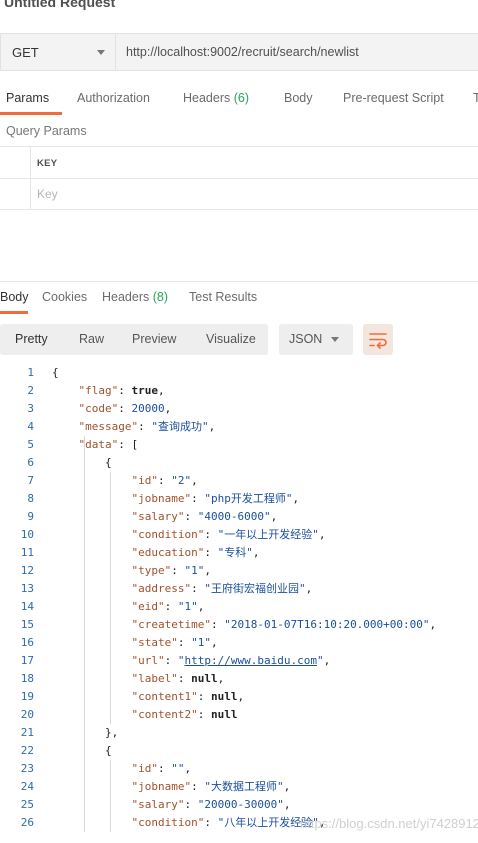 The image size is (478, 843). What do you see at coordinates (27, 570) in the screenshot?
I see `line-number: 12` at bounding box center [27, 570].